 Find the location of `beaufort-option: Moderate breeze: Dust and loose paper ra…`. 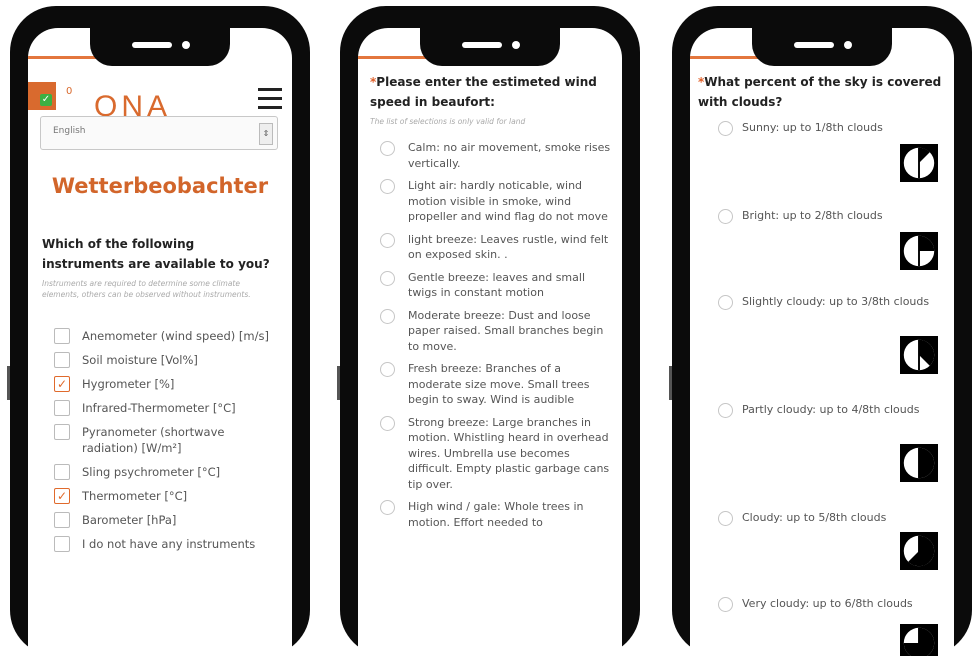

beaufort-option: Moderate breeze: Dust and loose paper ra… is located at coordinates (497, 331).